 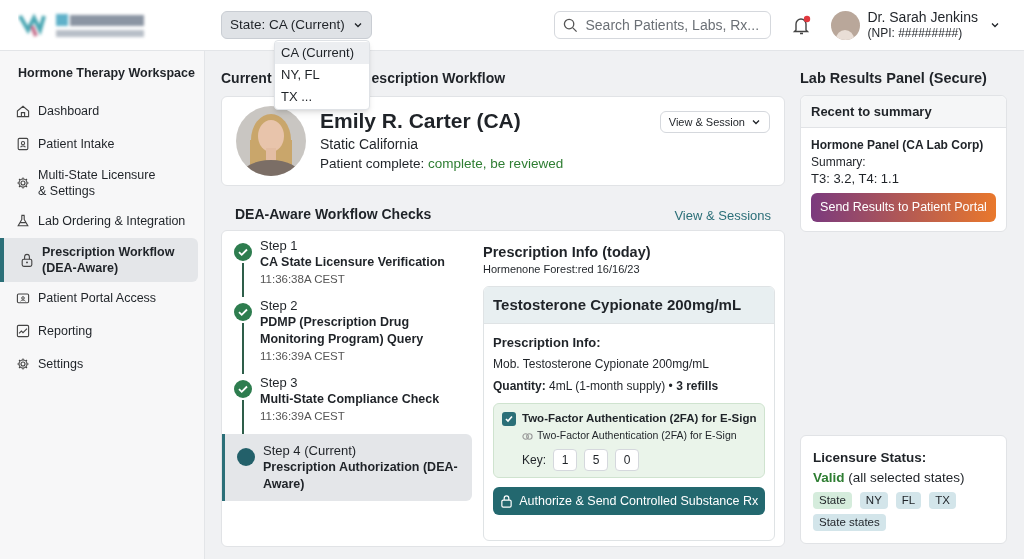 What do you see at coordinates (296, 25) in the screenshot?
I see `state-dropdown: State: CA (Current)` at bounding box center [296, 25].